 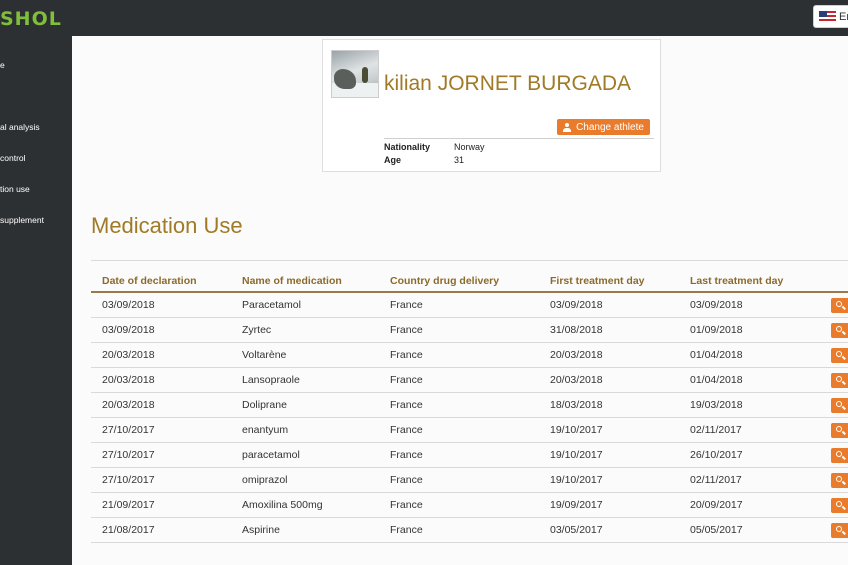 I want to click on table-cell: Aspirine, so click(x=261, y=530).